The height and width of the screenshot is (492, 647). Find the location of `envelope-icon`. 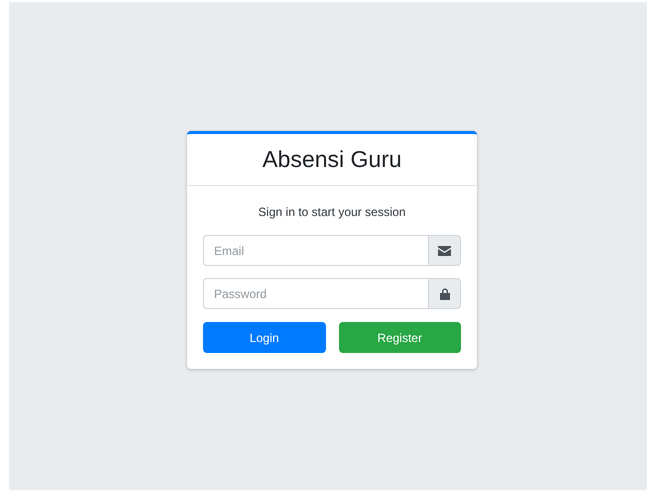

envelope-icon is located at coordinates (444, 251).